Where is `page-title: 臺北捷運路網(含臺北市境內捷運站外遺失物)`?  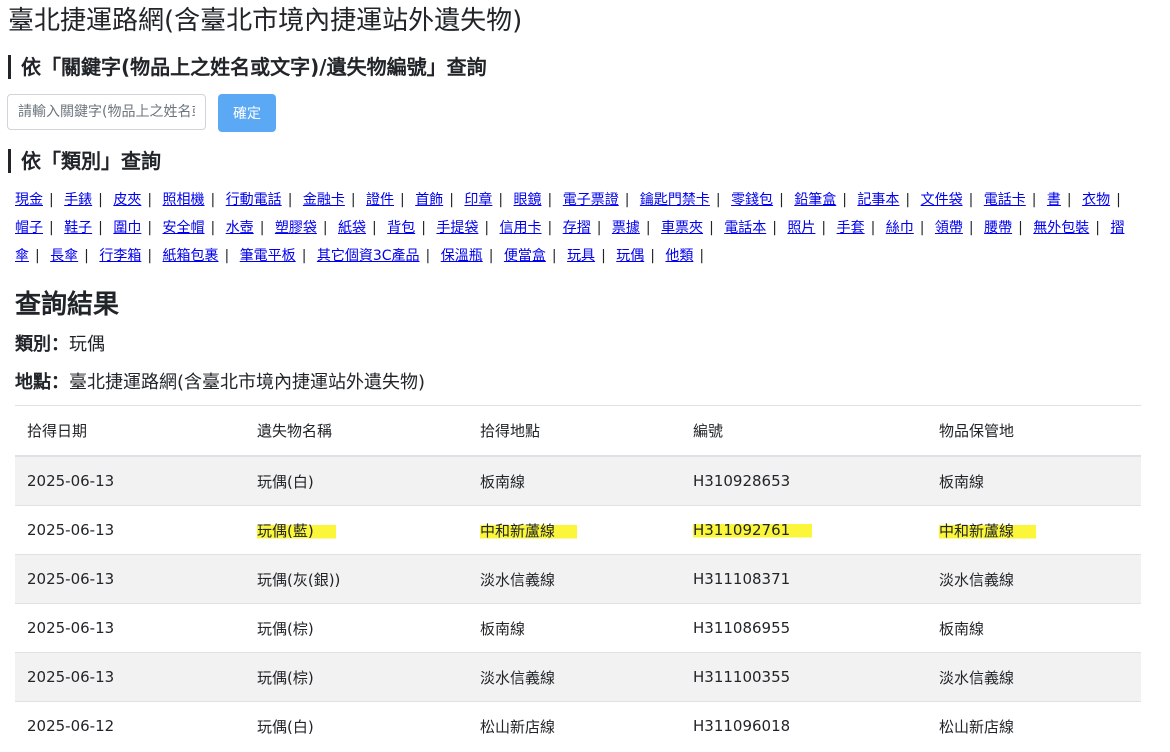 page-title: 臺北捷運路網(含臺北市境內捷運站外遺失物) is located at coordinates (265, 21).